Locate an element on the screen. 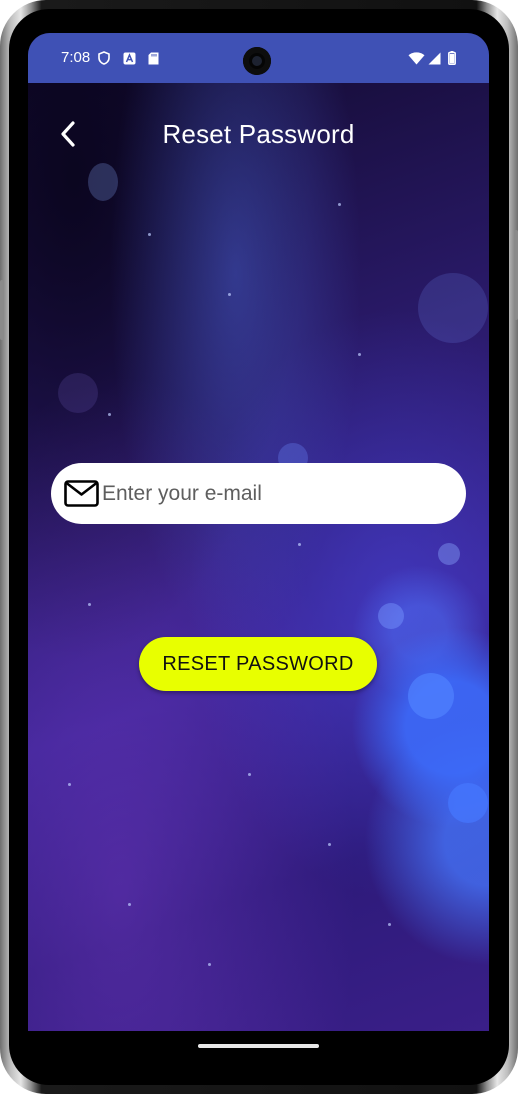 Image resolution: width=518 pixels, height=1094 pixels. a-badge-icon is located at coordinates (129, 58).